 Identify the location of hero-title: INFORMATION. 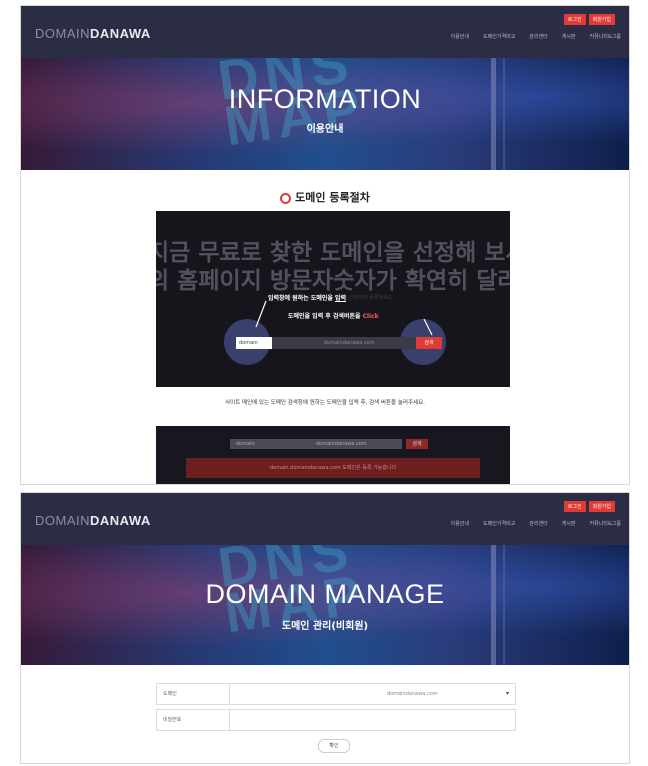
(325, 99).